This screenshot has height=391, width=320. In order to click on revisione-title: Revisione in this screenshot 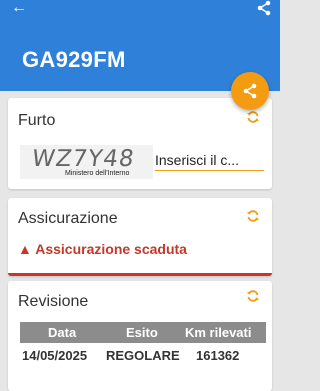, I will do `click(53, 301)`.